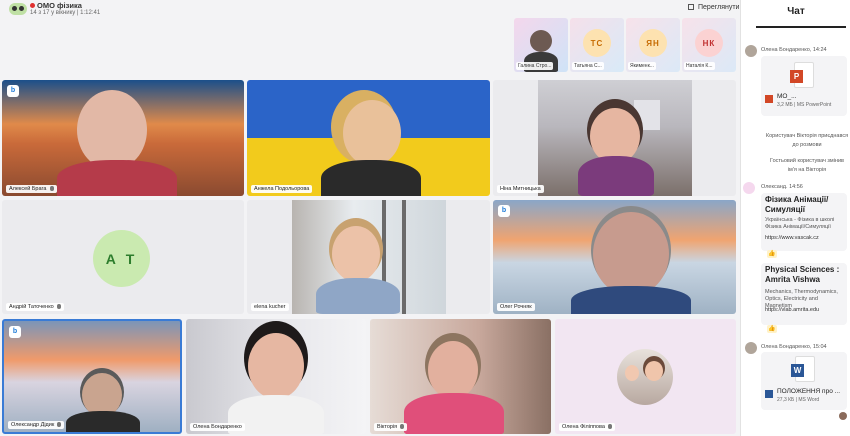 This screenshot has width=850, height=436. Describe the element at coordinates (18, 9) in the screenshot. I see `app-logo-icon` at that location.